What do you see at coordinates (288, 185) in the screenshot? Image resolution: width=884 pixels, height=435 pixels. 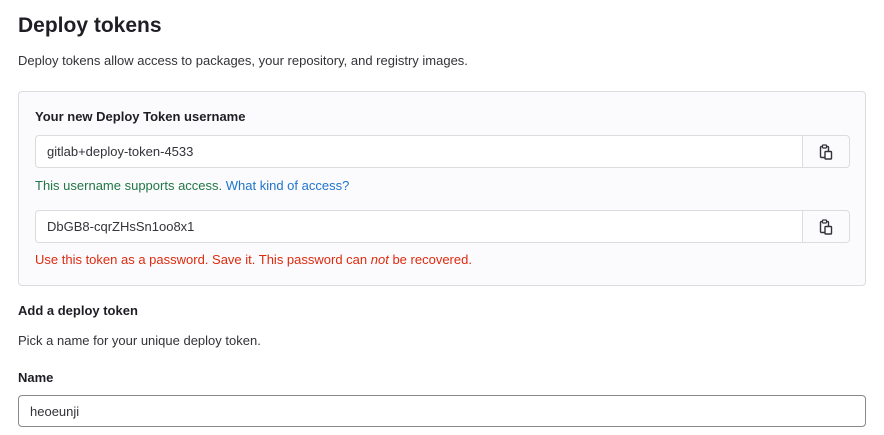 I see `access-help-link: What kind of access?` at bounding box center [288, 185].